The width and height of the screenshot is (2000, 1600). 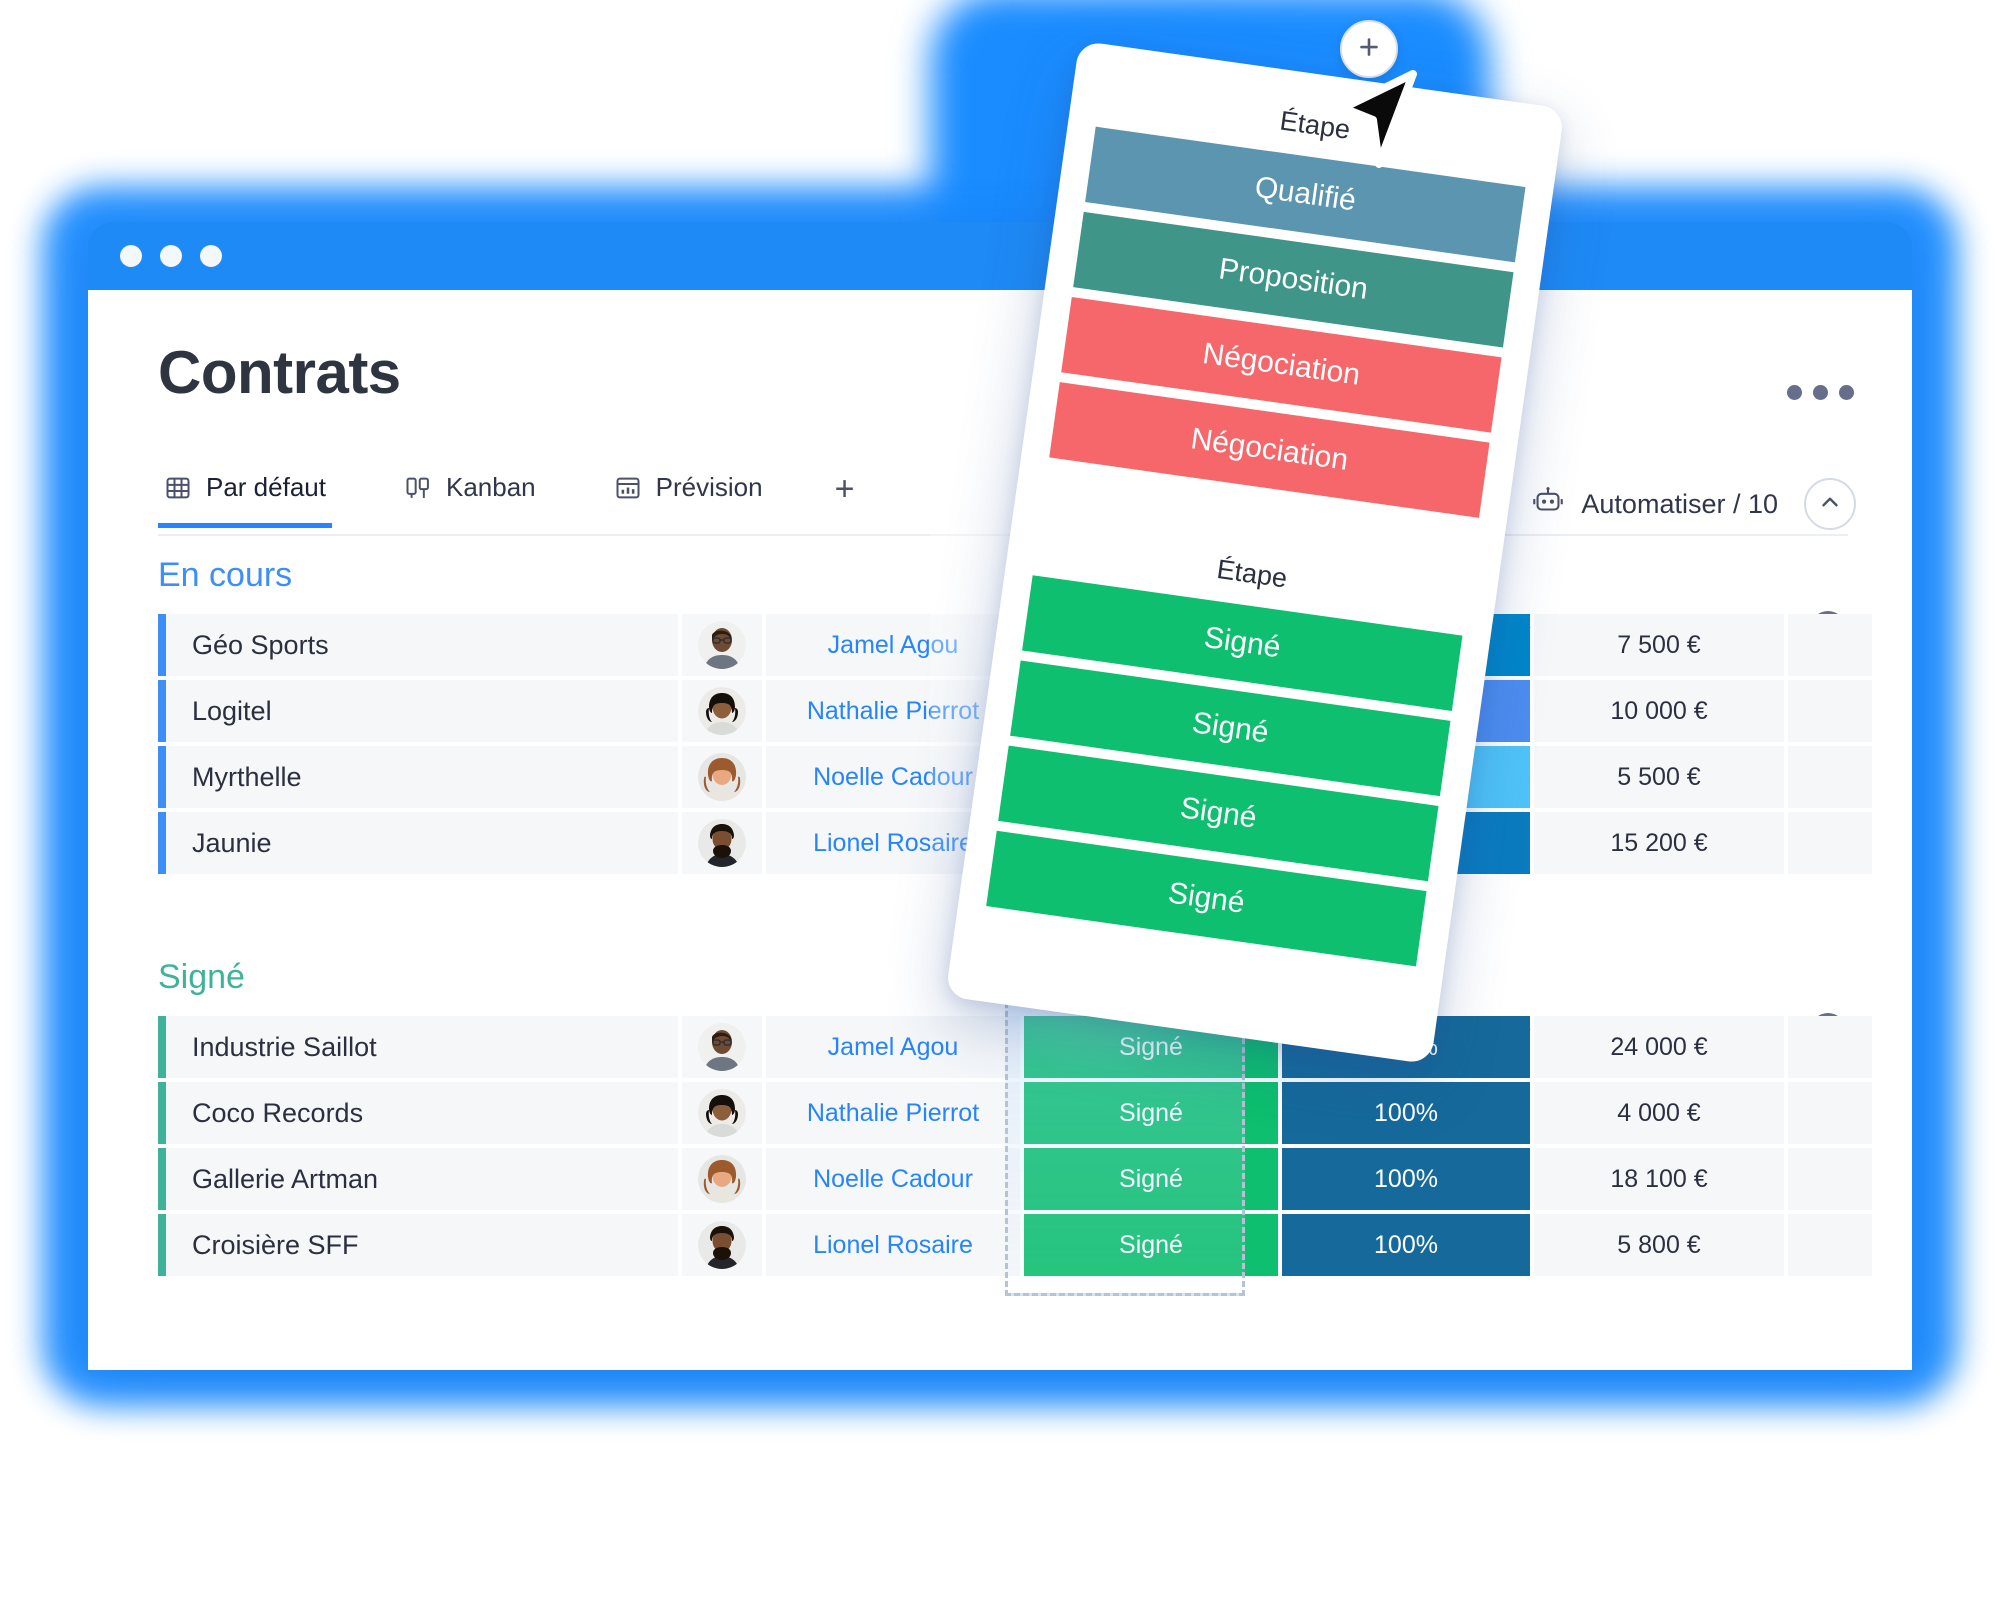 What do you see at coordinates (1548, 504) in the screenshot?
I see `robot-icon` at bounding box center [1548, 504].